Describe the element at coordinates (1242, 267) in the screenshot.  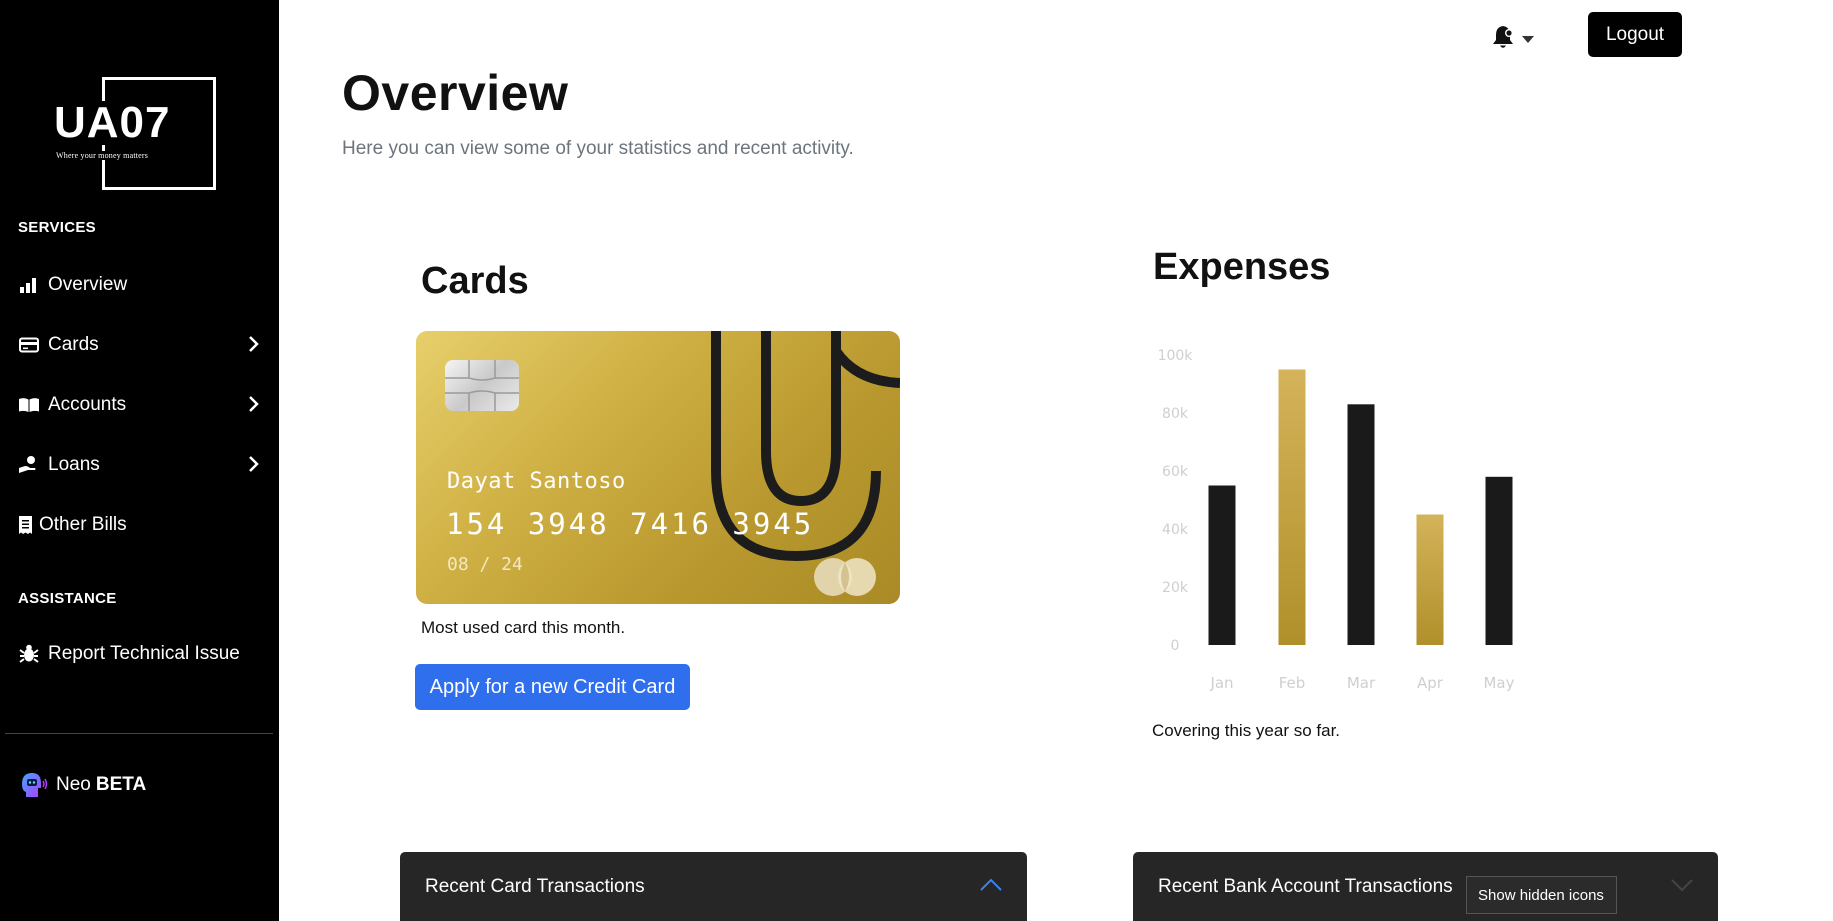
I see `expenses-heading: Expenses` at that location.